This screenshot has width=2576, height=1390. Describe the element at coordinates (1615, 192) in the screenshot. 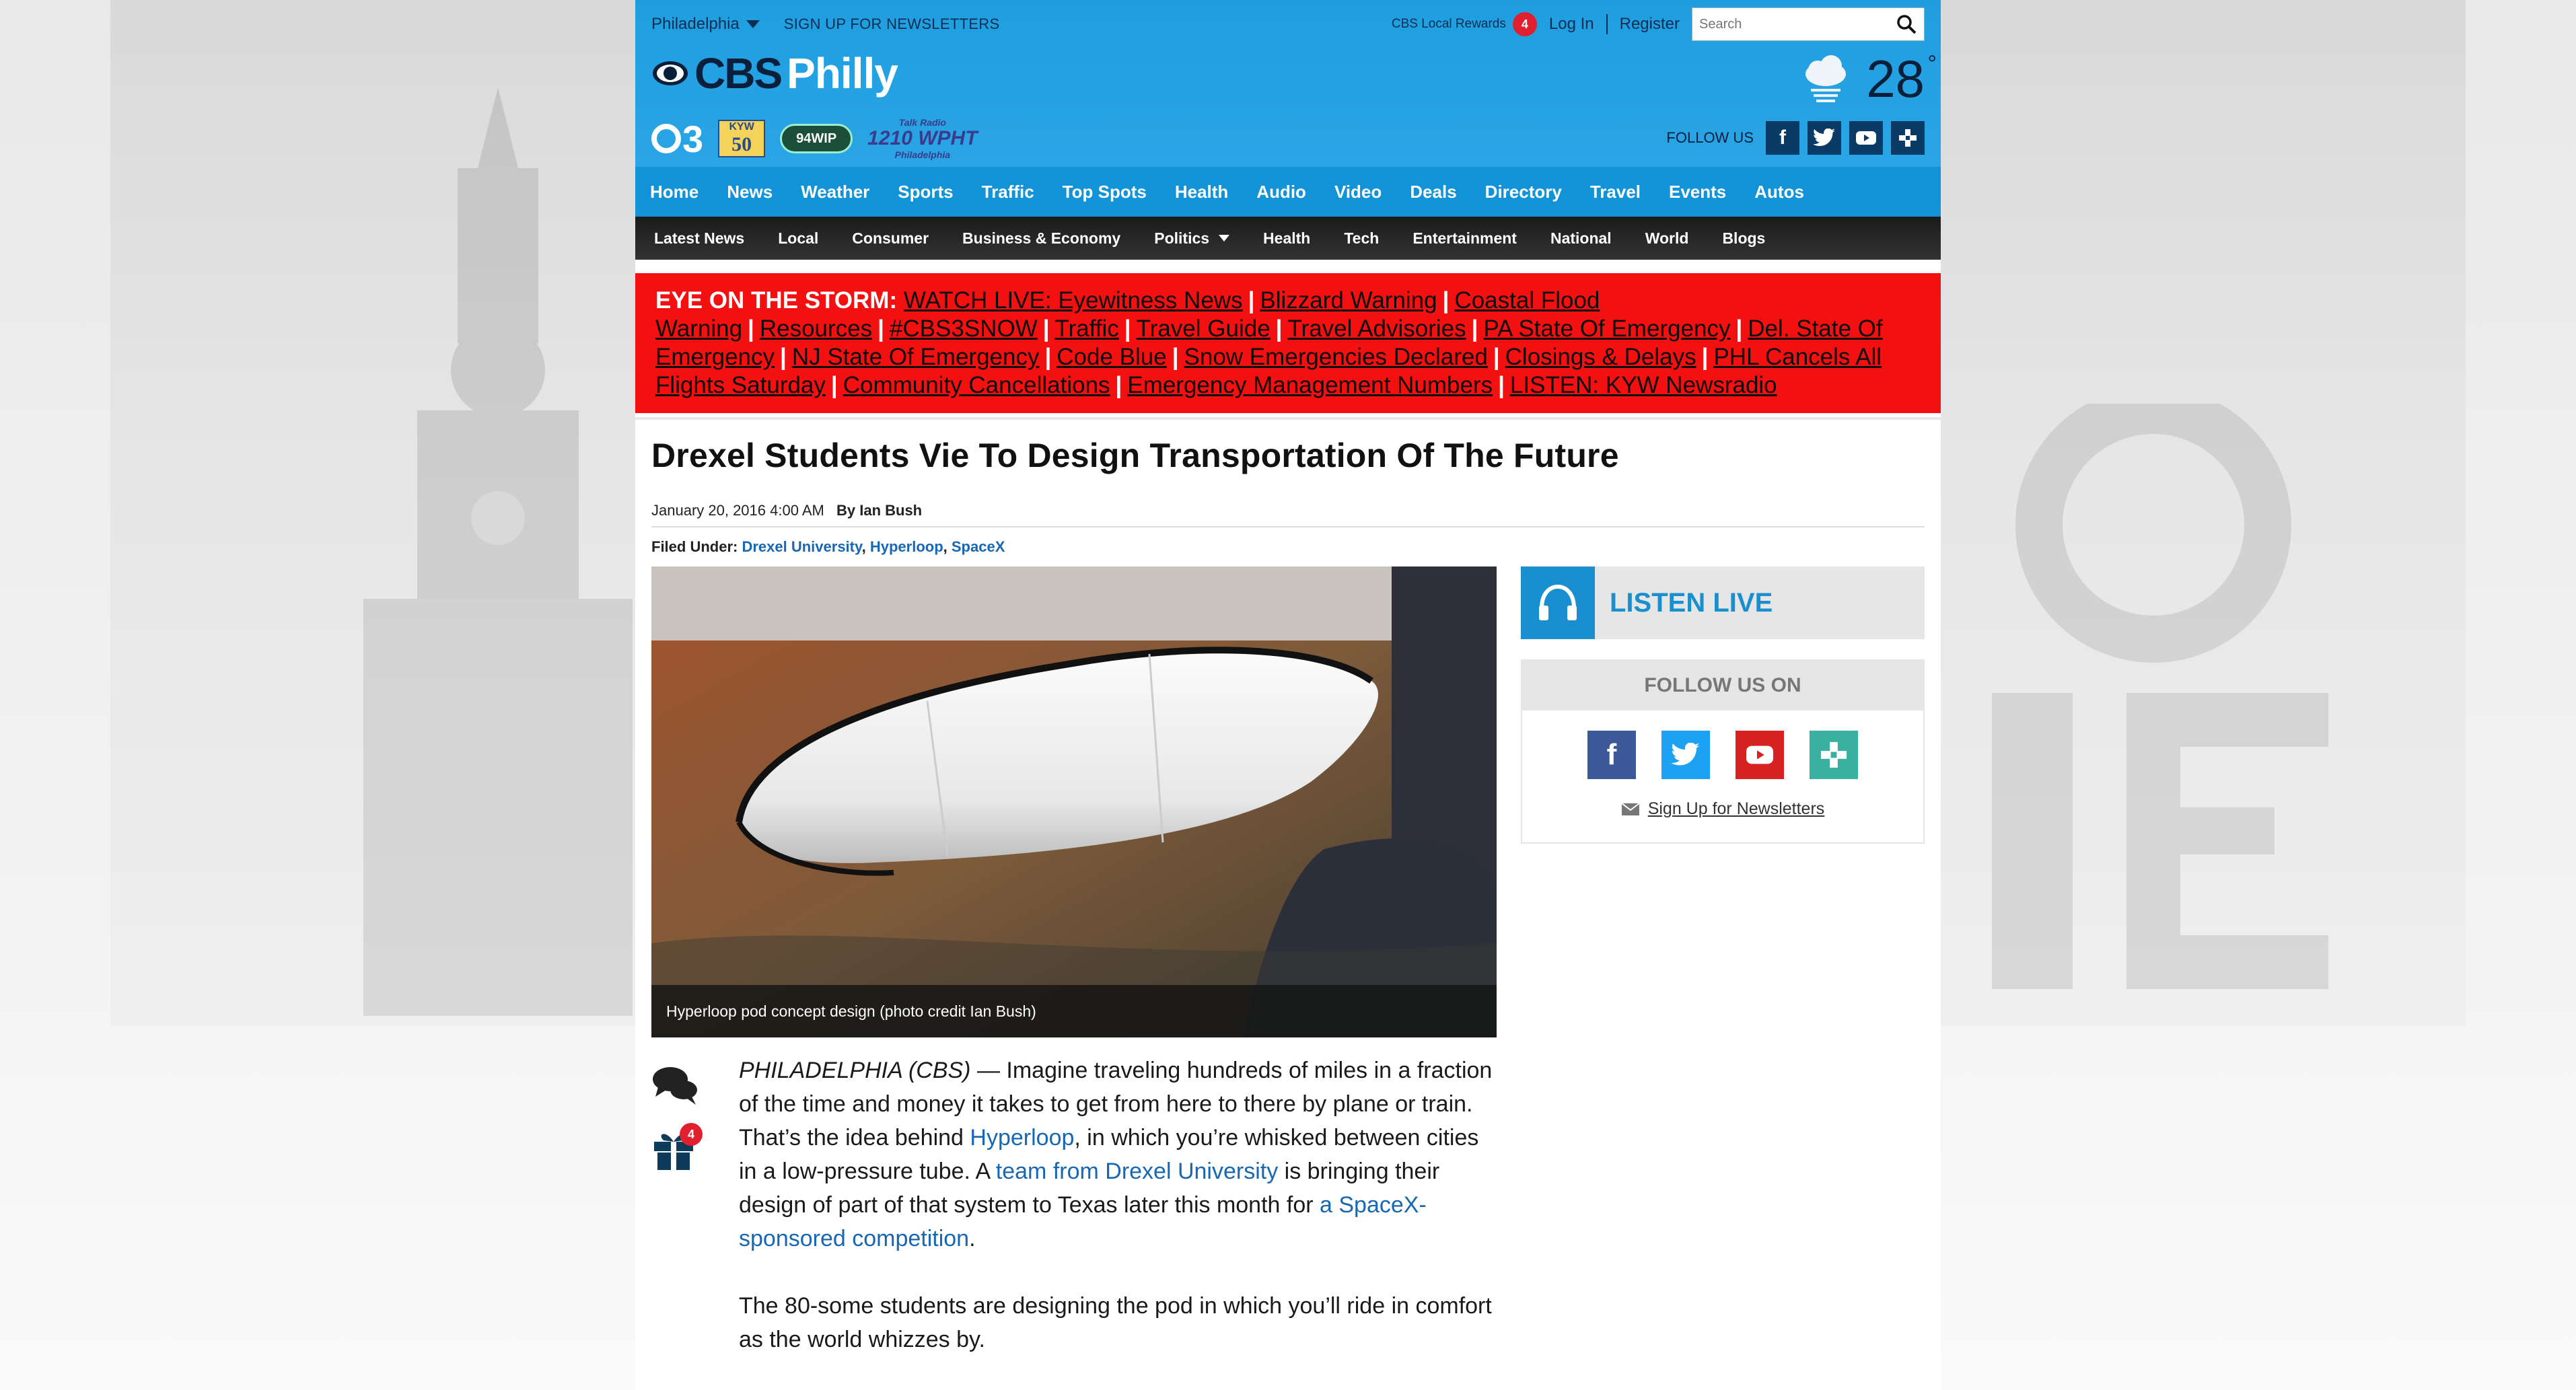

I see `nav-item-travel: Travel` at that location.